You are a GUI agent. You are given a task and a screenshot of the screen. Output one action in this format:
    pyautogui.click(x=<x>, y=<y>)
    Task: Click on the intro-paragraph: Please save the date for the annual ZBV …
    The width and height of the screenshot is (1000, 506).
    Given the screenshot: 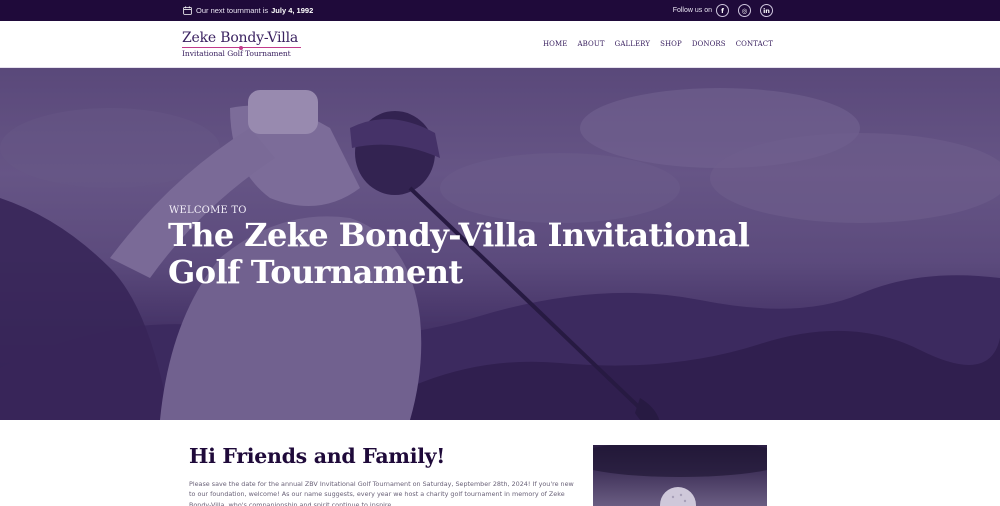 What is the action you would take?
    pyautogui.click(x=381, y=493)
    